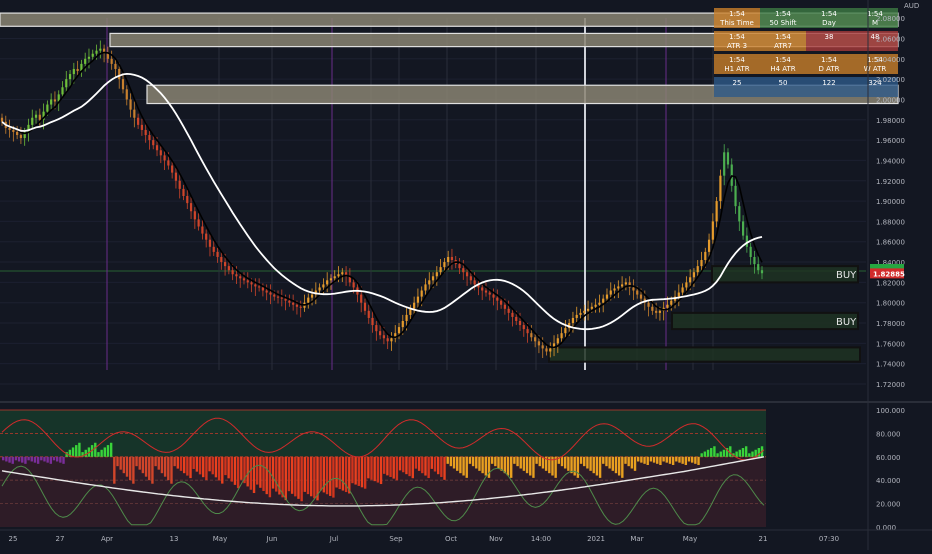  Describe the element at coordinates (690, 539) in the screenshot. I see `time-tick-label: May` at that location.